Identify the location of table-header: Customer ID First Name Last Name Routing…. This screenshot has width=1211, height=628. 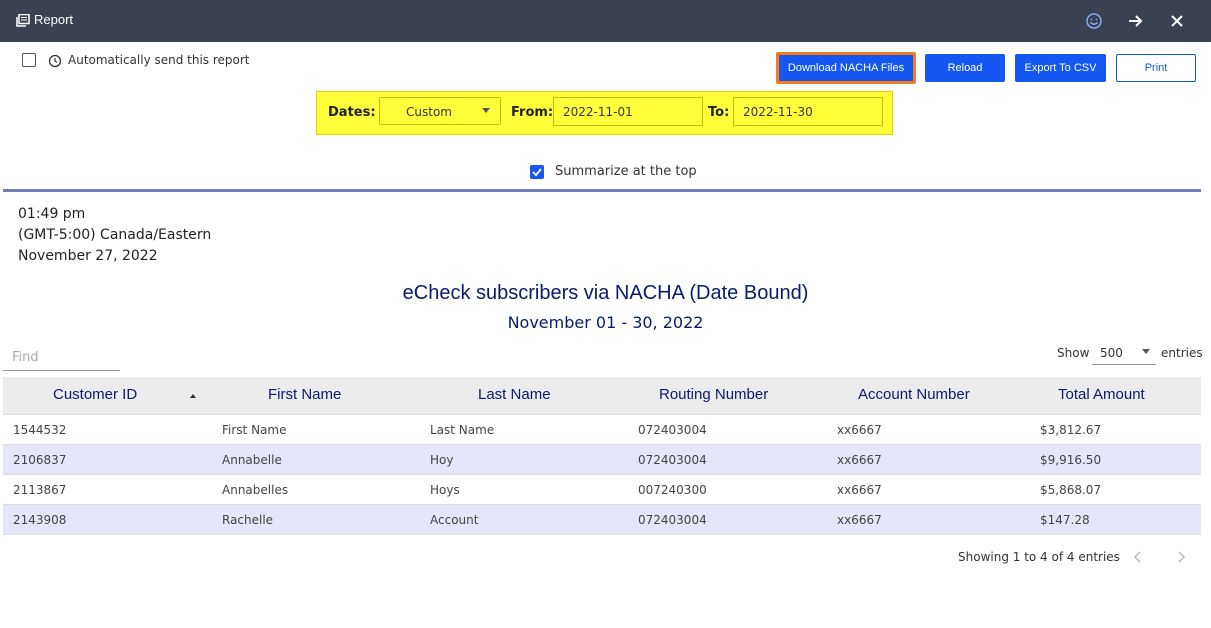
(602, 396).